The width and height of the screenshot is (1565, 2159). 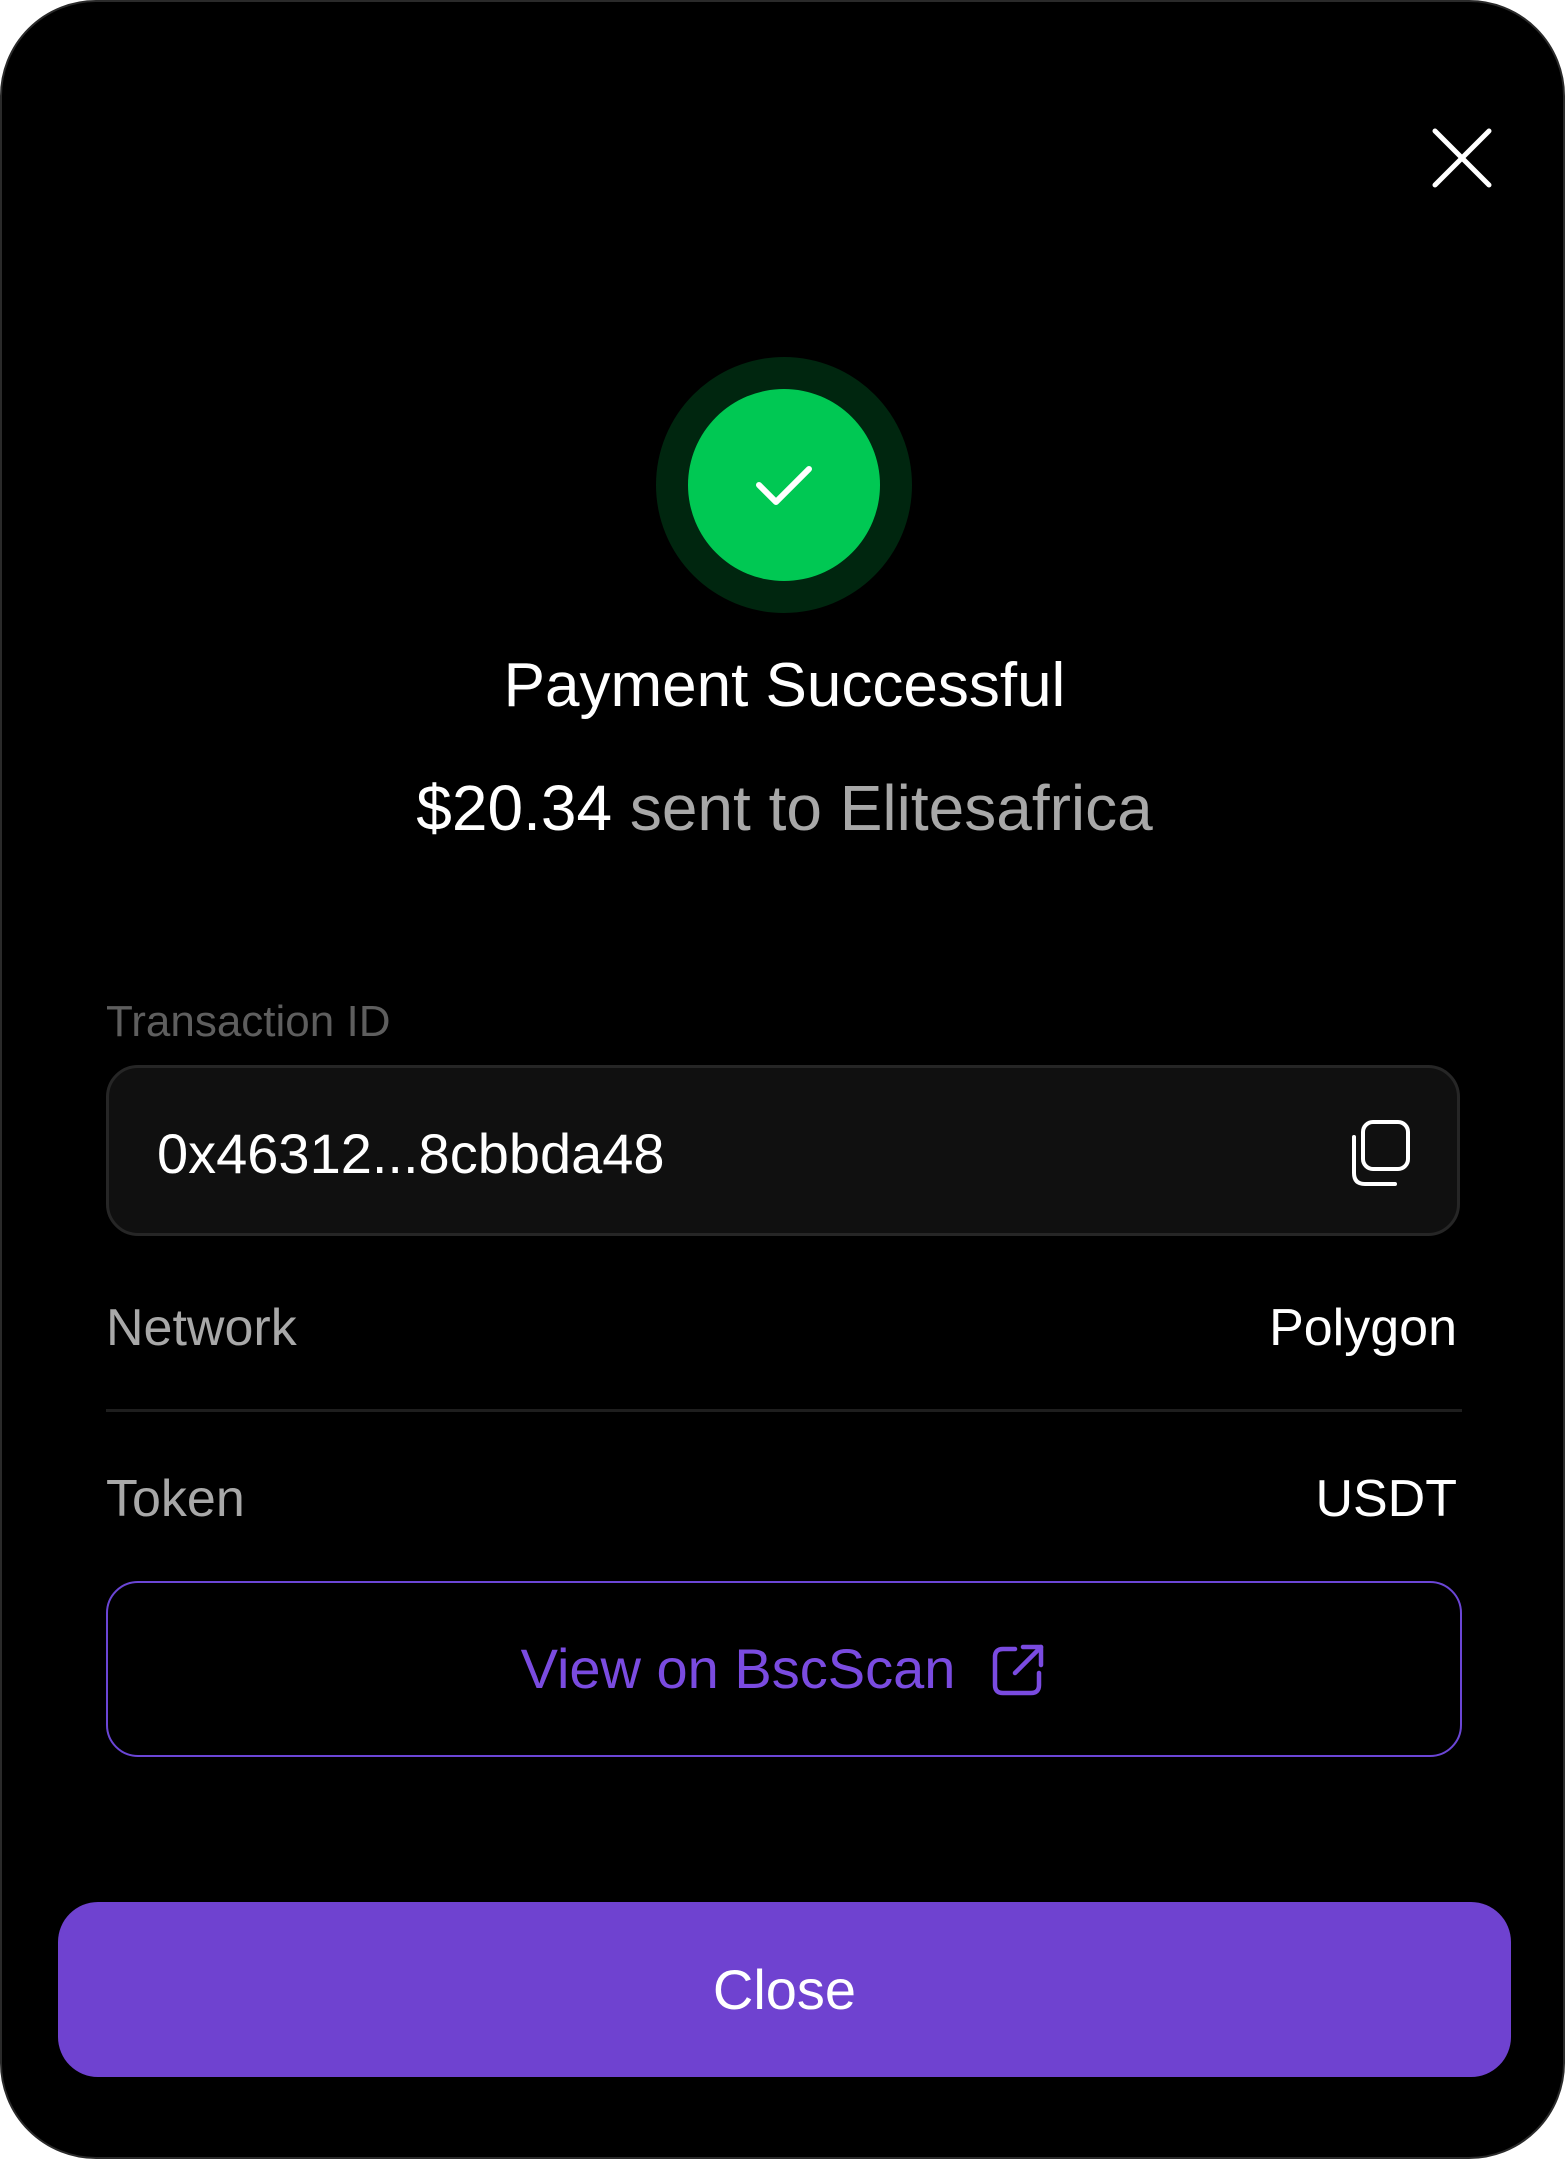 I want to click on divider, so click(x=784, y=1410).